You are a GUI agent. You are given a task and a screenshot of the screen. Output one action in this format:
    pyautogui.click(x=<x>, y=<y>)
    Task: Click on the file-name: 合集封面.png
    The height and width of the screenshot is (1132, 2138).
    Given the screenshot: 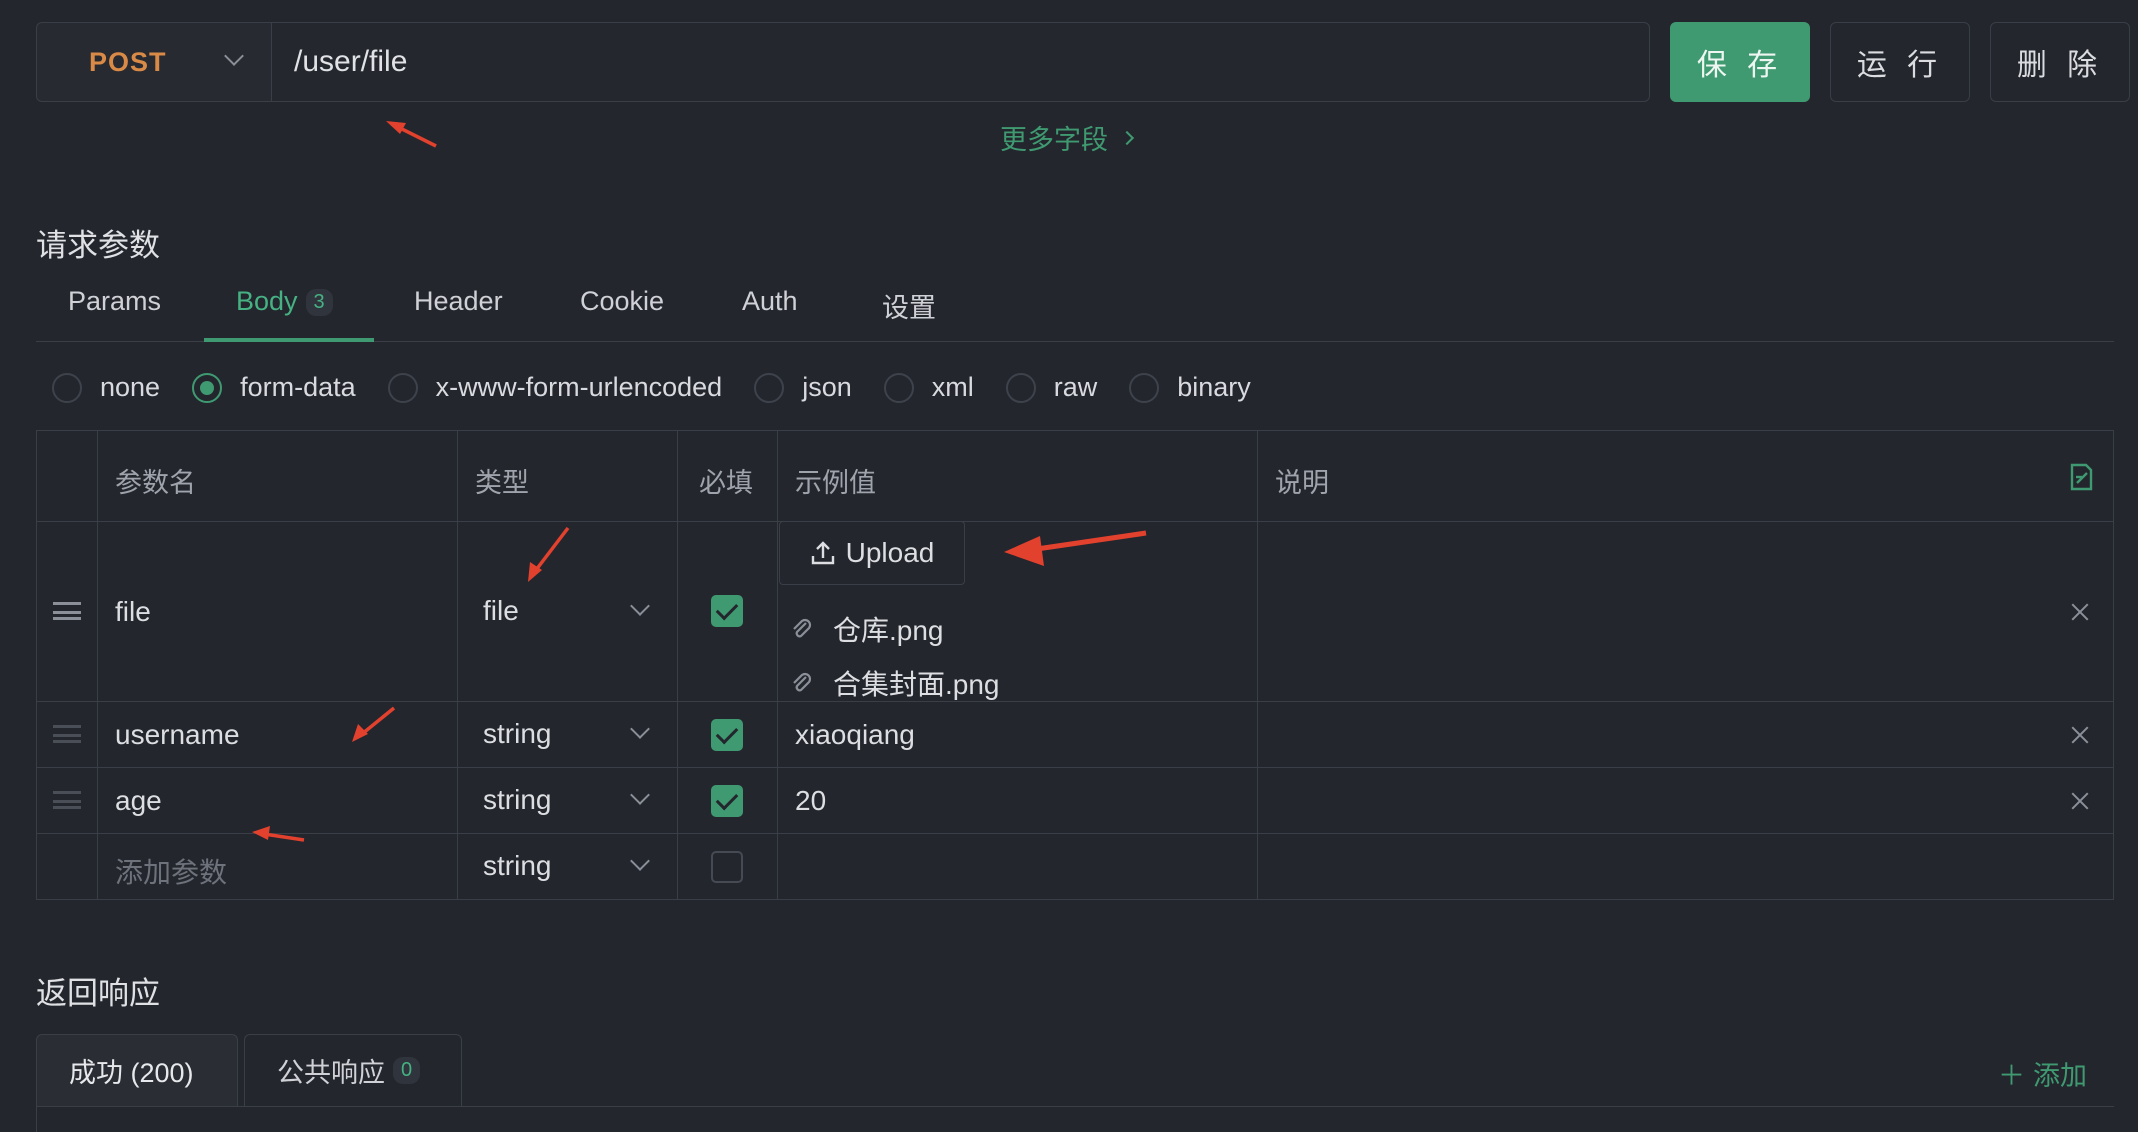 What is the action you would take?
    pyautogui.click(x=916, y=684)
    